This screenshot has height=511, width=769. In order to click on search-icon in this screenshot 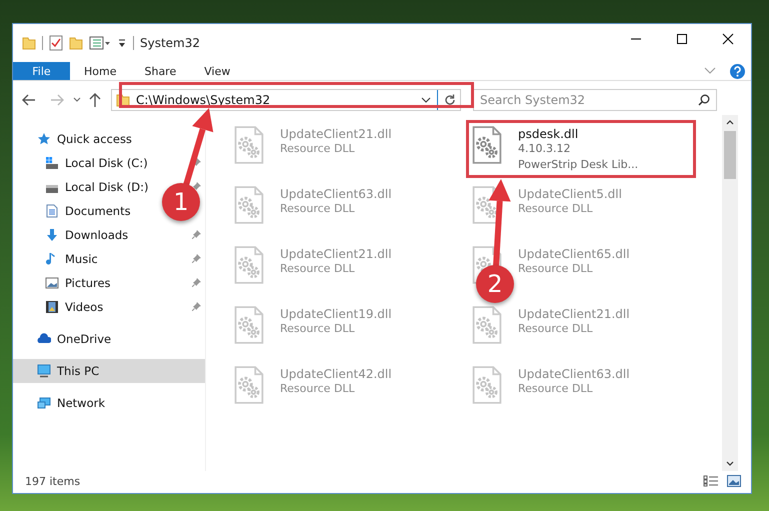, I will do `click(704, 100)`.